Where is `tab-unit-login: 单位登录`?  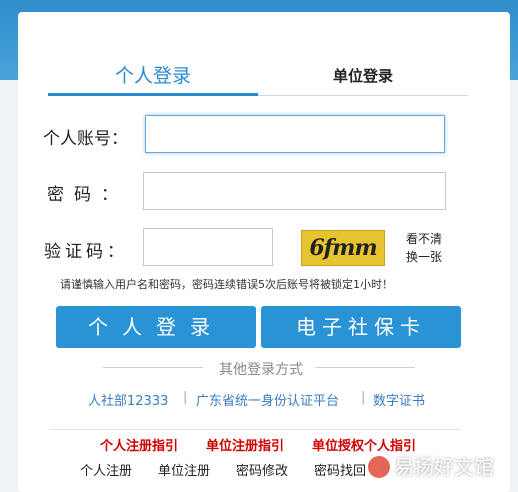 tab-unit-login: 单位登录 is located at coordinates (363, 78).